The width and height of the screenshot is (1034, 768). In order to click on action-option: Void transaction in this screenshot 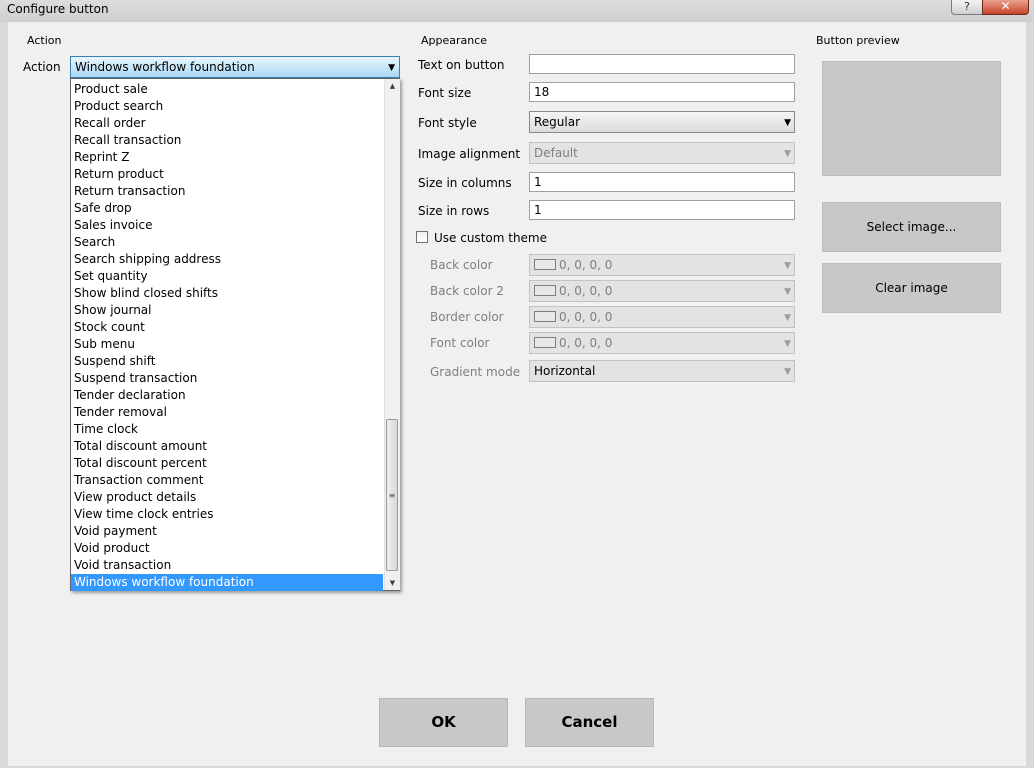, I will do `click(227, 565)`.